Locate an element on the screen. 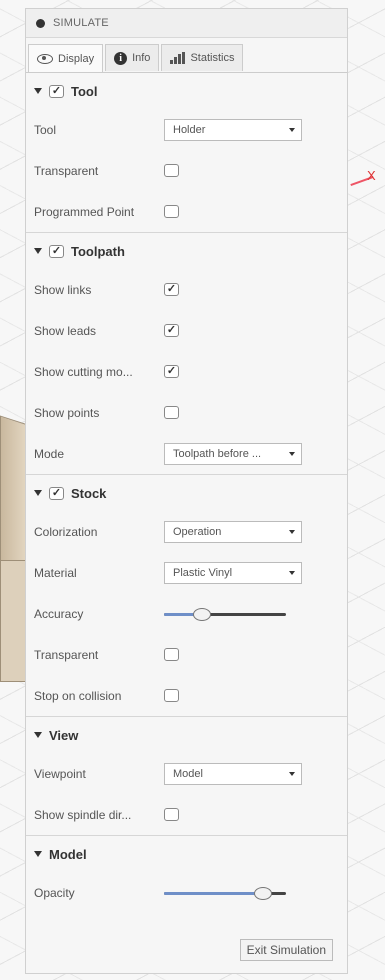 This screenshot has height=980, width=385. model-section: Model Opacity is located at coordinates (186, 874).